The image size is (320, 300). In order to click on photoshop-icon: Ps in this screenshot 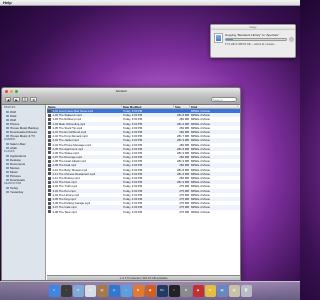, I will do `click(162, 291)`.